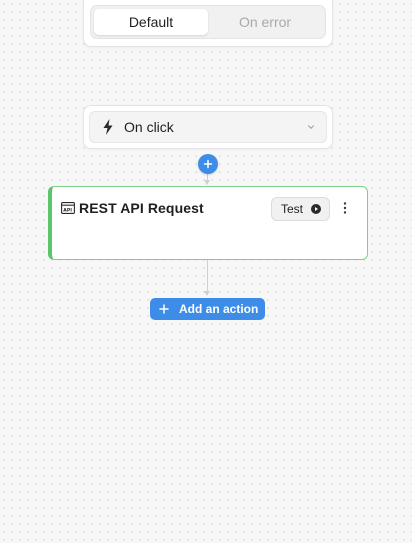  What do you see at coordinates (67, 211) in the screenshot?
I see `svg-text: API` at bounding box center [67, 211].